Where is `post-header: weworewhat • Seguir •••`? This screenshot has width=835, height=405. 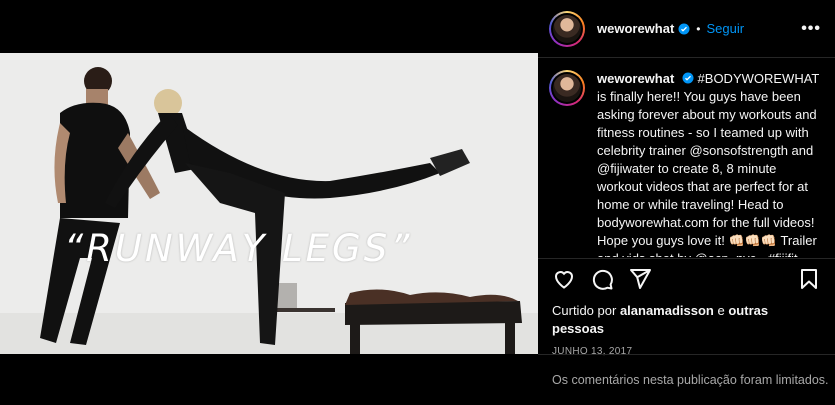
post-header: weworewhat • Seguir ••• is located at coordinates (686, 29).